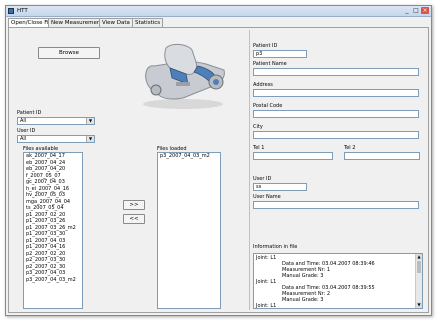 The height and width of the screenshot is (327, 442). Describe the element at coordinates (280, 54) in the screenshot. I see `patient-id-field: p3` at that location.